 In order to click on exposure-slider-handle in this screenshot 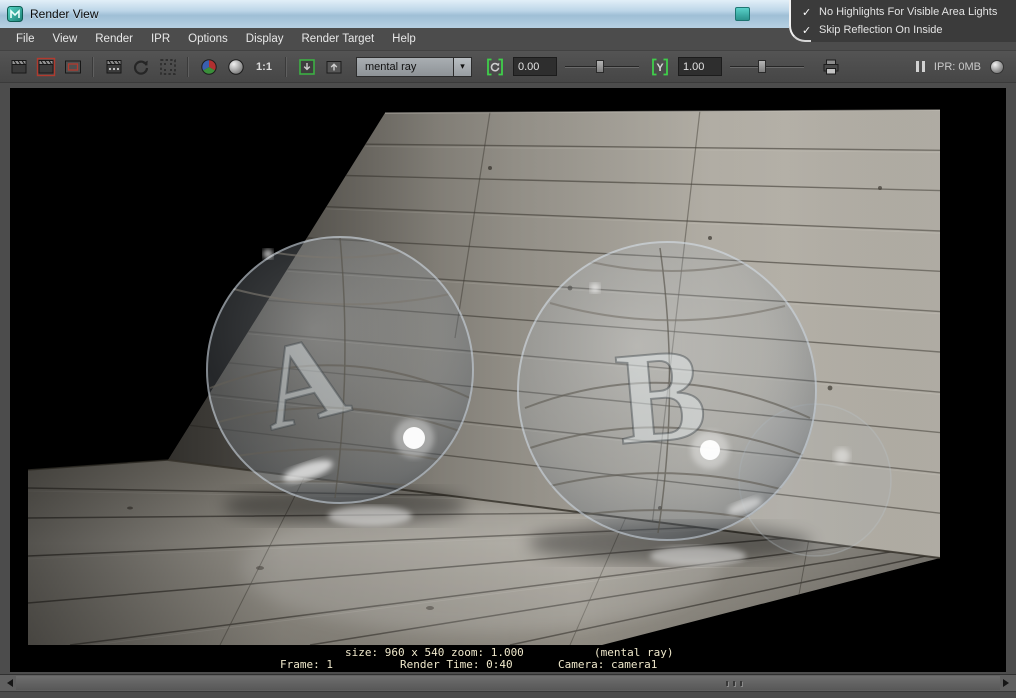, I will do `click(600, 66)`.